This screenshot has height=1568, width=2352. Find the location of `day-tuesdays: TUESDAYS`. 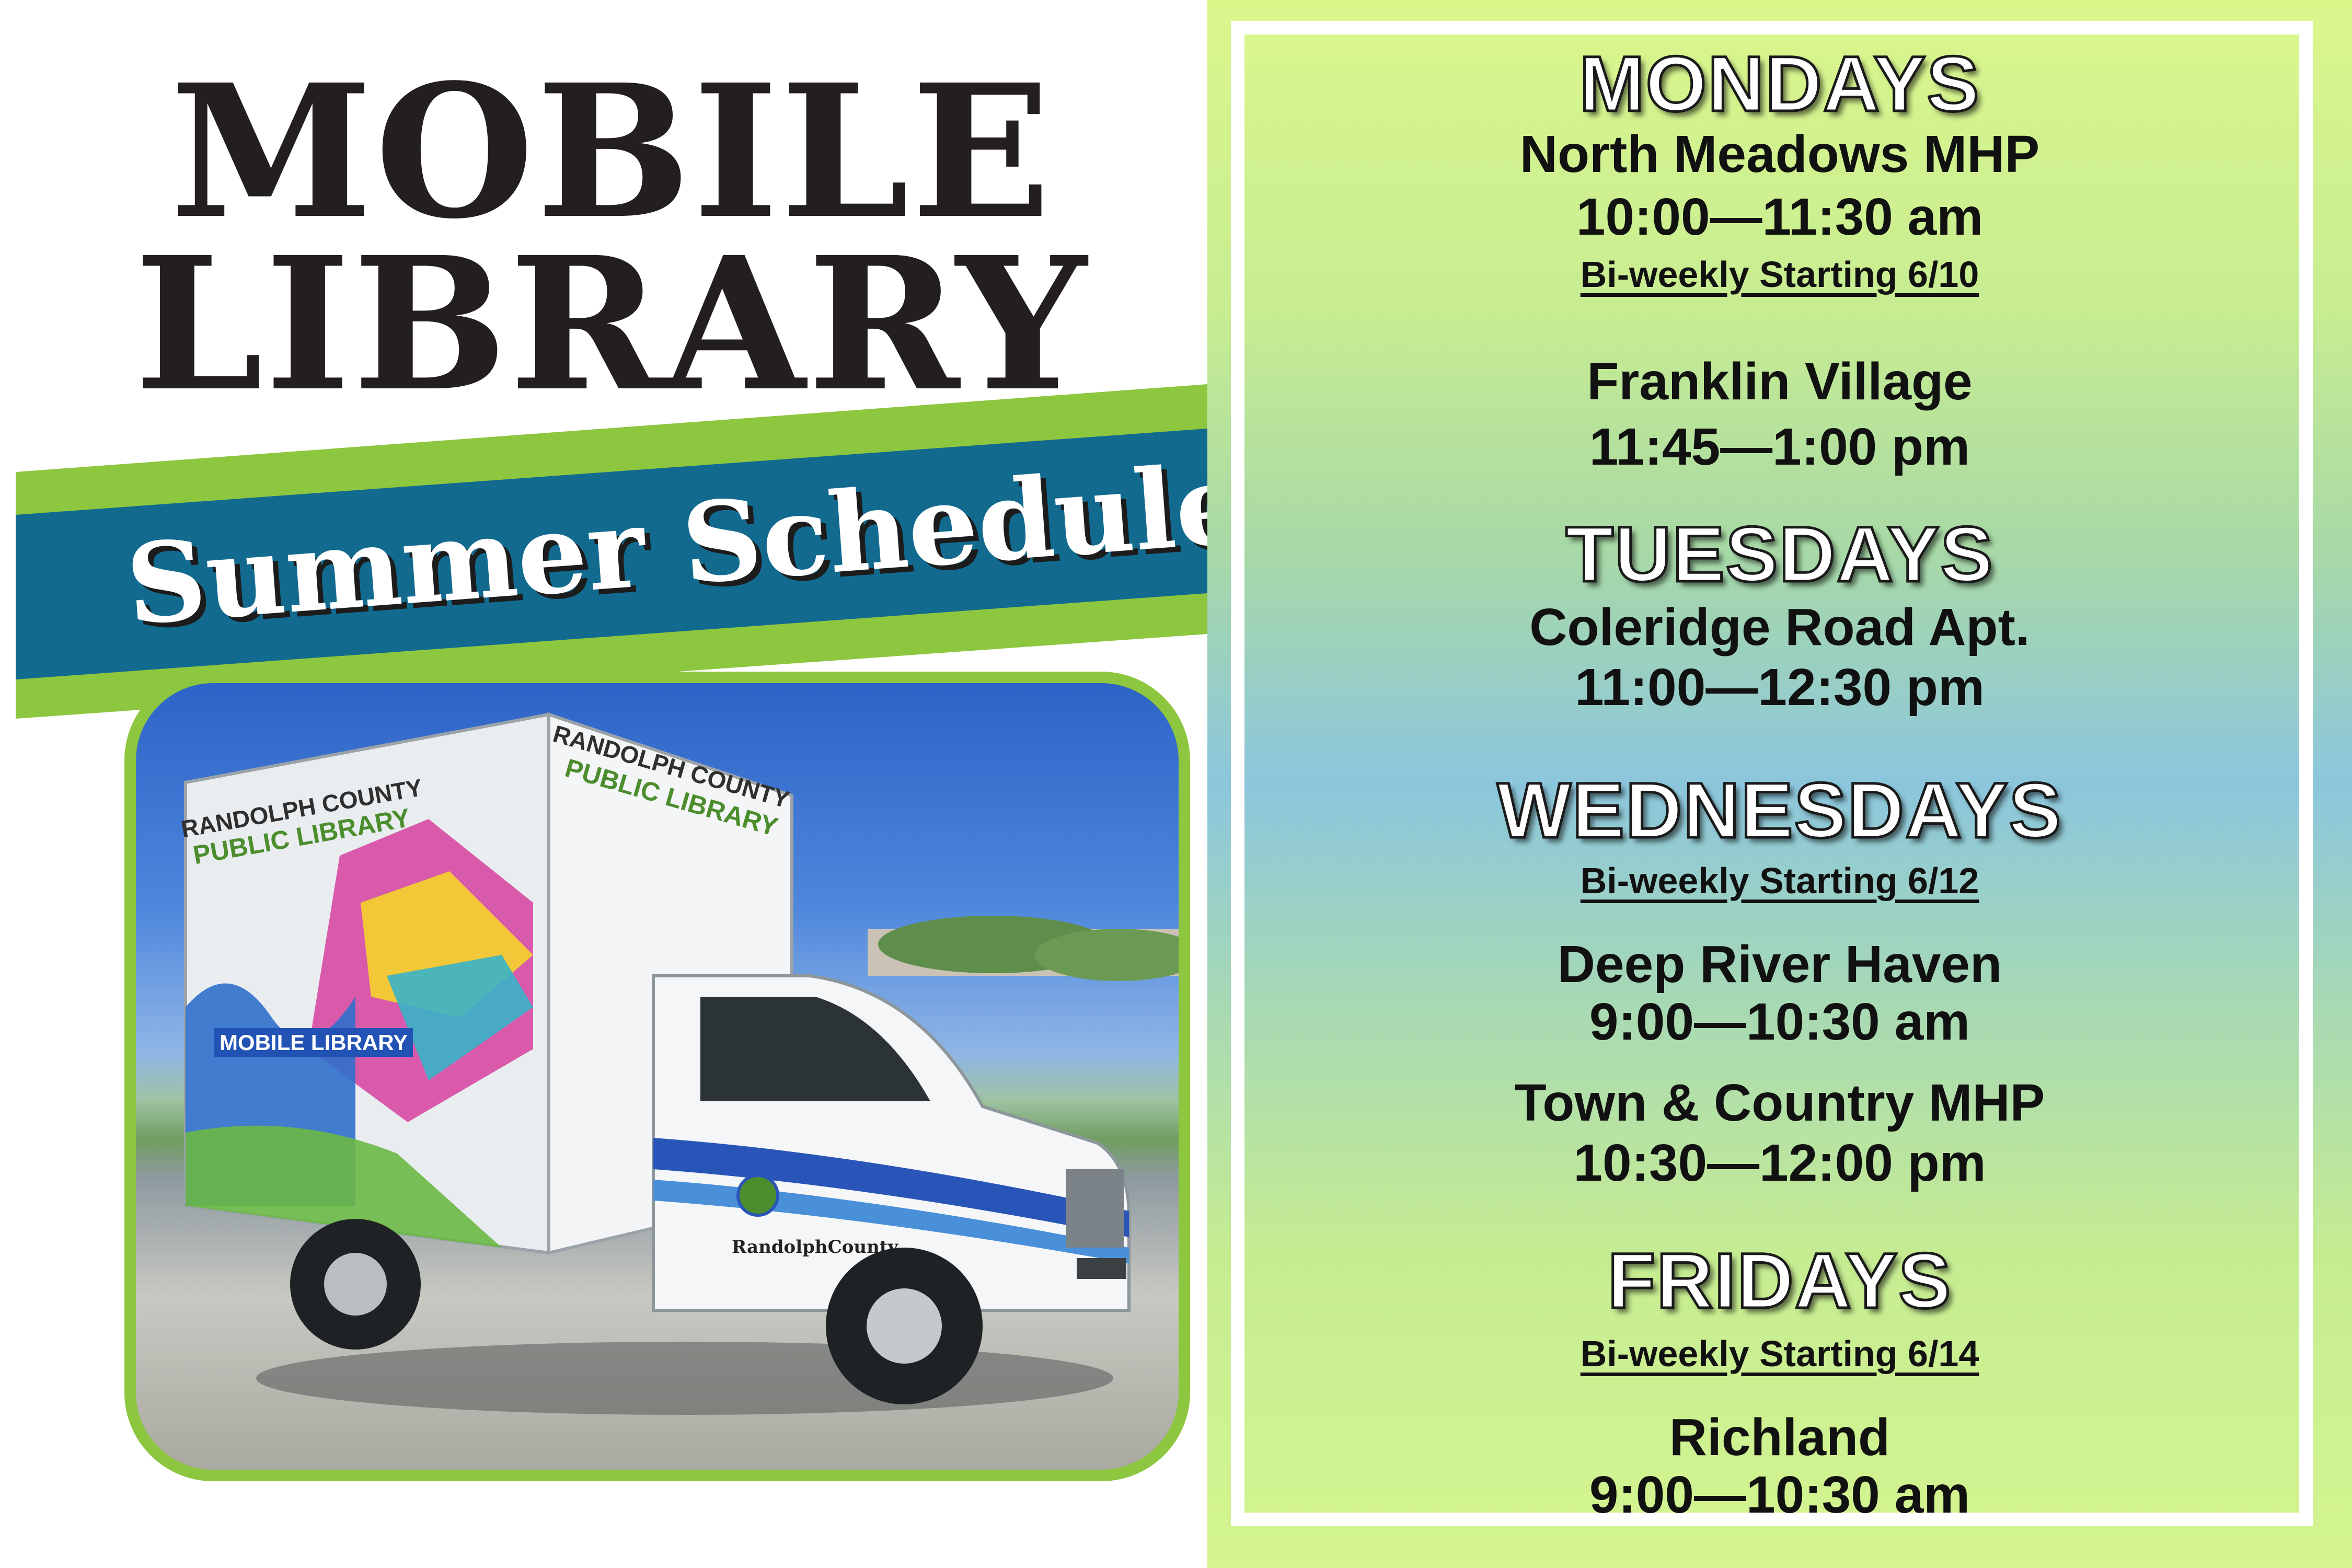

day-tuesdays: TUESDAYS is located at coordinates (1779, 554).